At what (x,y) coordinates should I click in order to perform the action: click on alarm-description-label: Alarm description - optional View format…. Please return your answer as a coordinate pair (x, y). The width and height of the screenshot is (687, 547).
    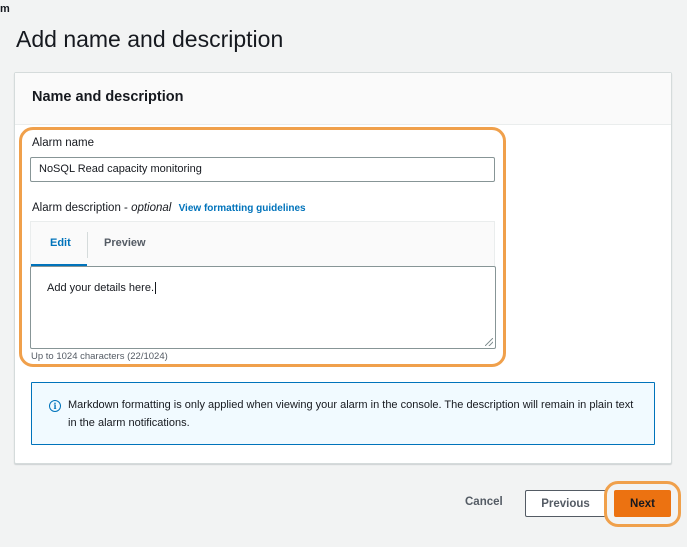
    Looking at the image, I should click on (169, 208).